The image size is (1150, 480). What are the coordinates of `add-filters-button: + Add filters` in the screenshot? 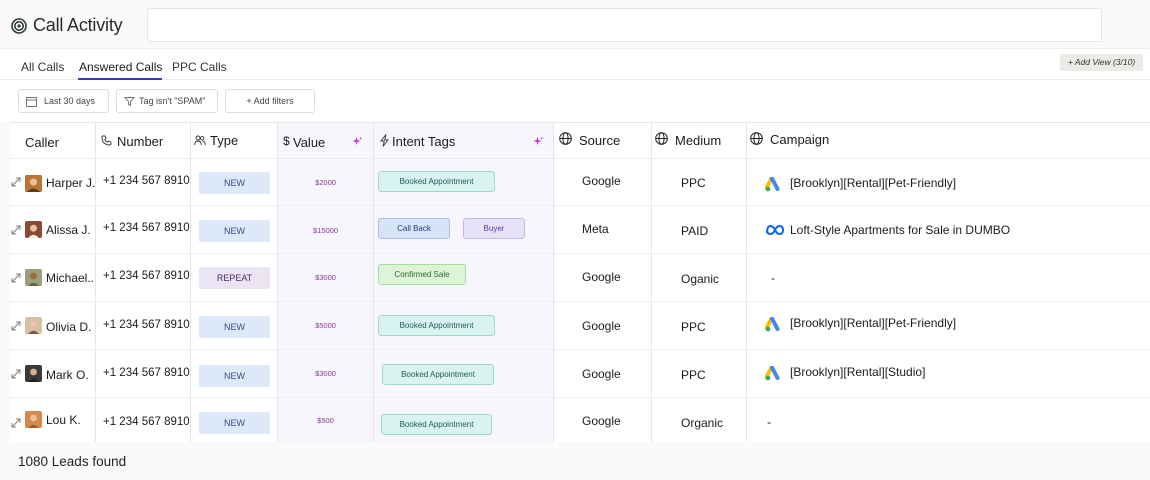 It's located at (270, 101).